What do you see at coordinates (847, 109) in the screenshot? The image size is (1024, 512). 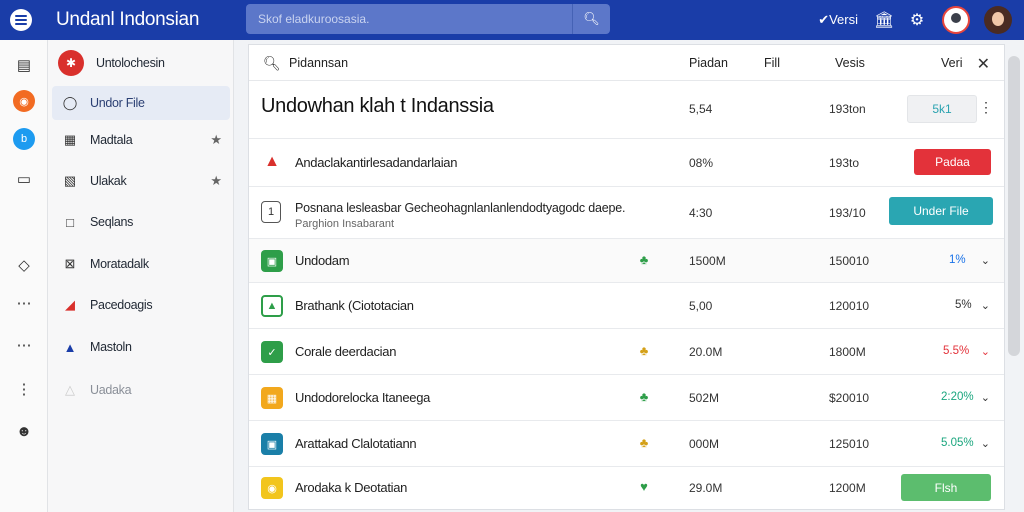 I see `cell-value: 193ton` at bounding box center [847, 109].